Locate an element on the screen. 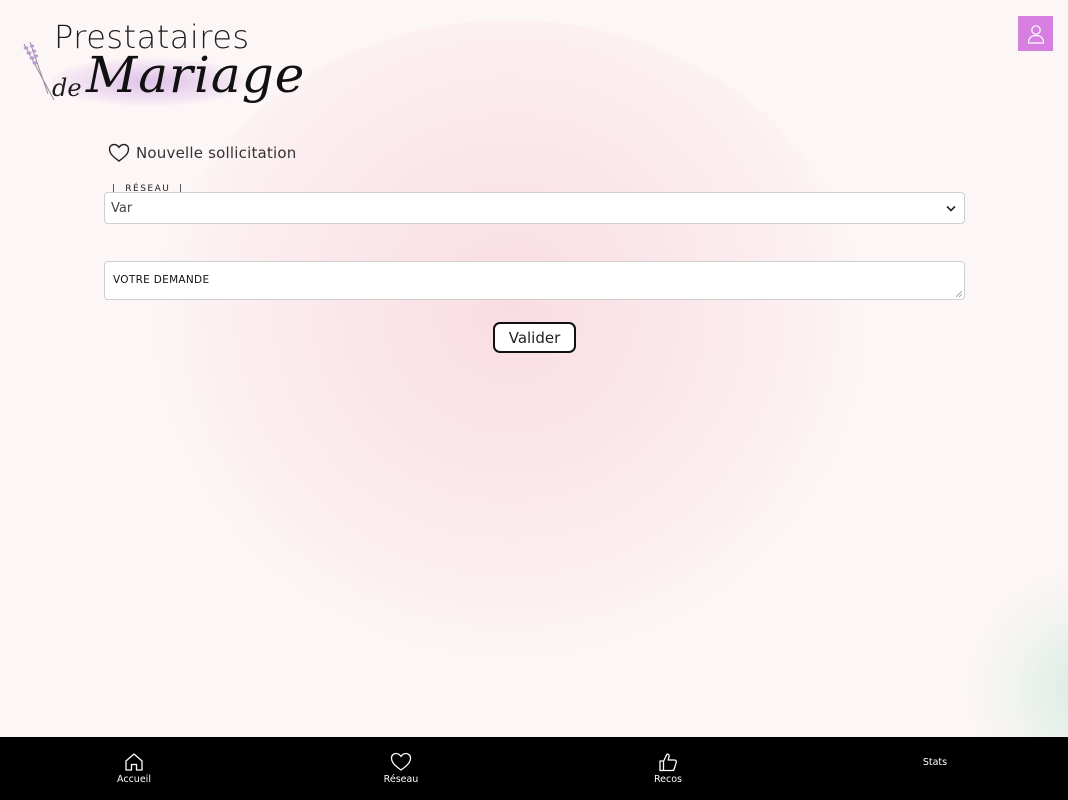 This screenshot has width=1068, height=800. logo-text-mariage: Mariage is located at coordinates (196, 75).